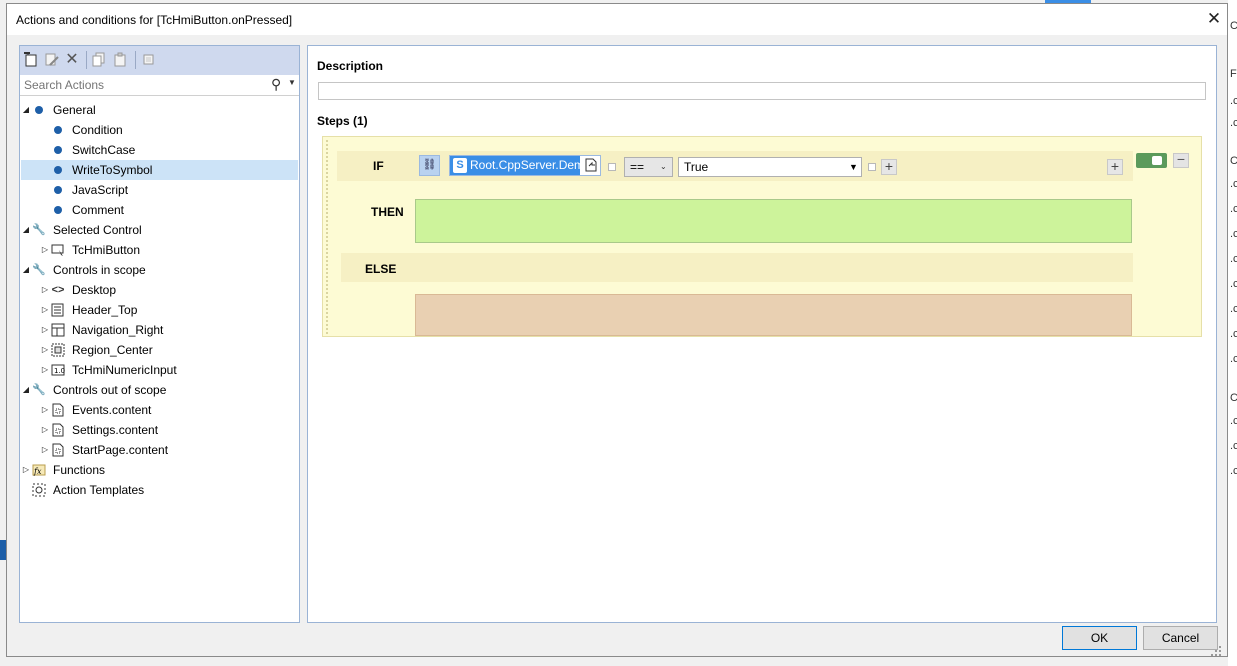 The height and width of the screenshot is (666, 1237). What do you see at coordinates (387, 212) in the screenshot?
I see `then-label: THEN` at bounding box center [387, 212].